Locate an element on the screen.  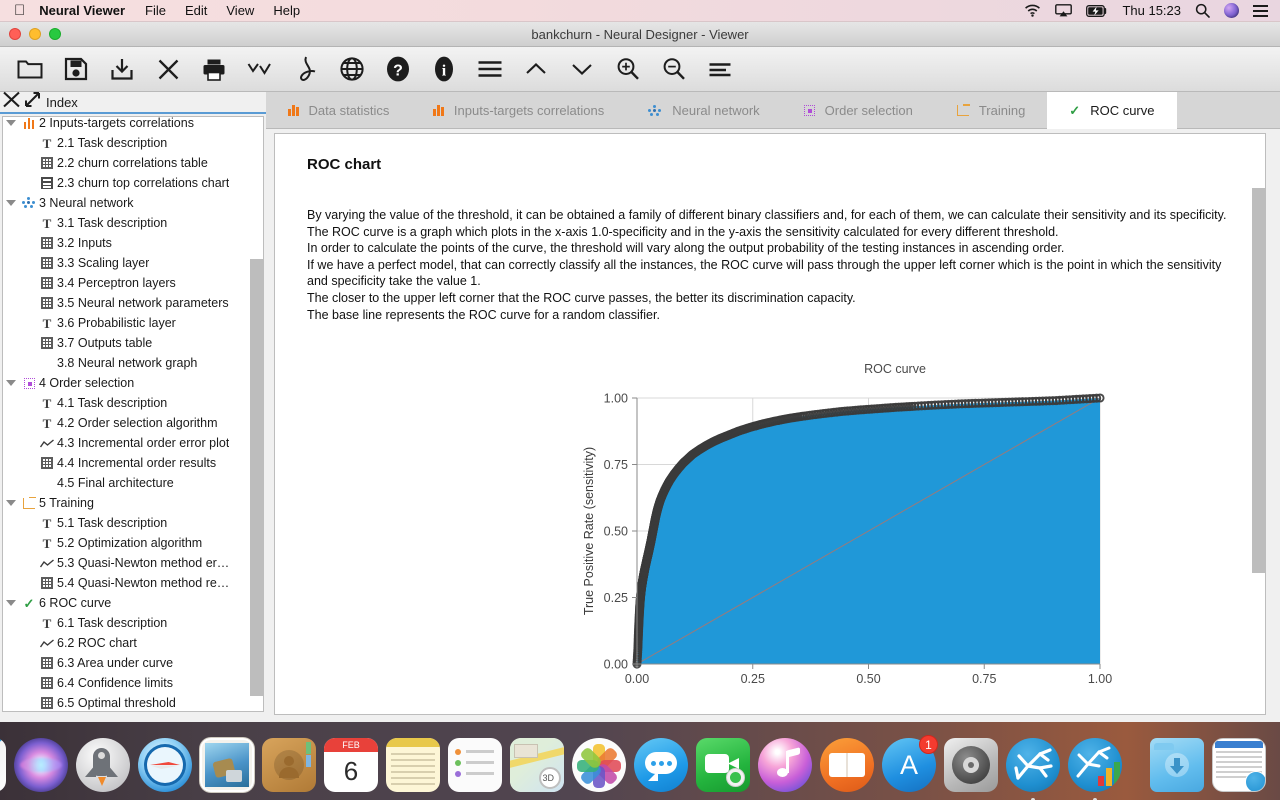
dock-item-launchpad is located at coordinates (103, 767).